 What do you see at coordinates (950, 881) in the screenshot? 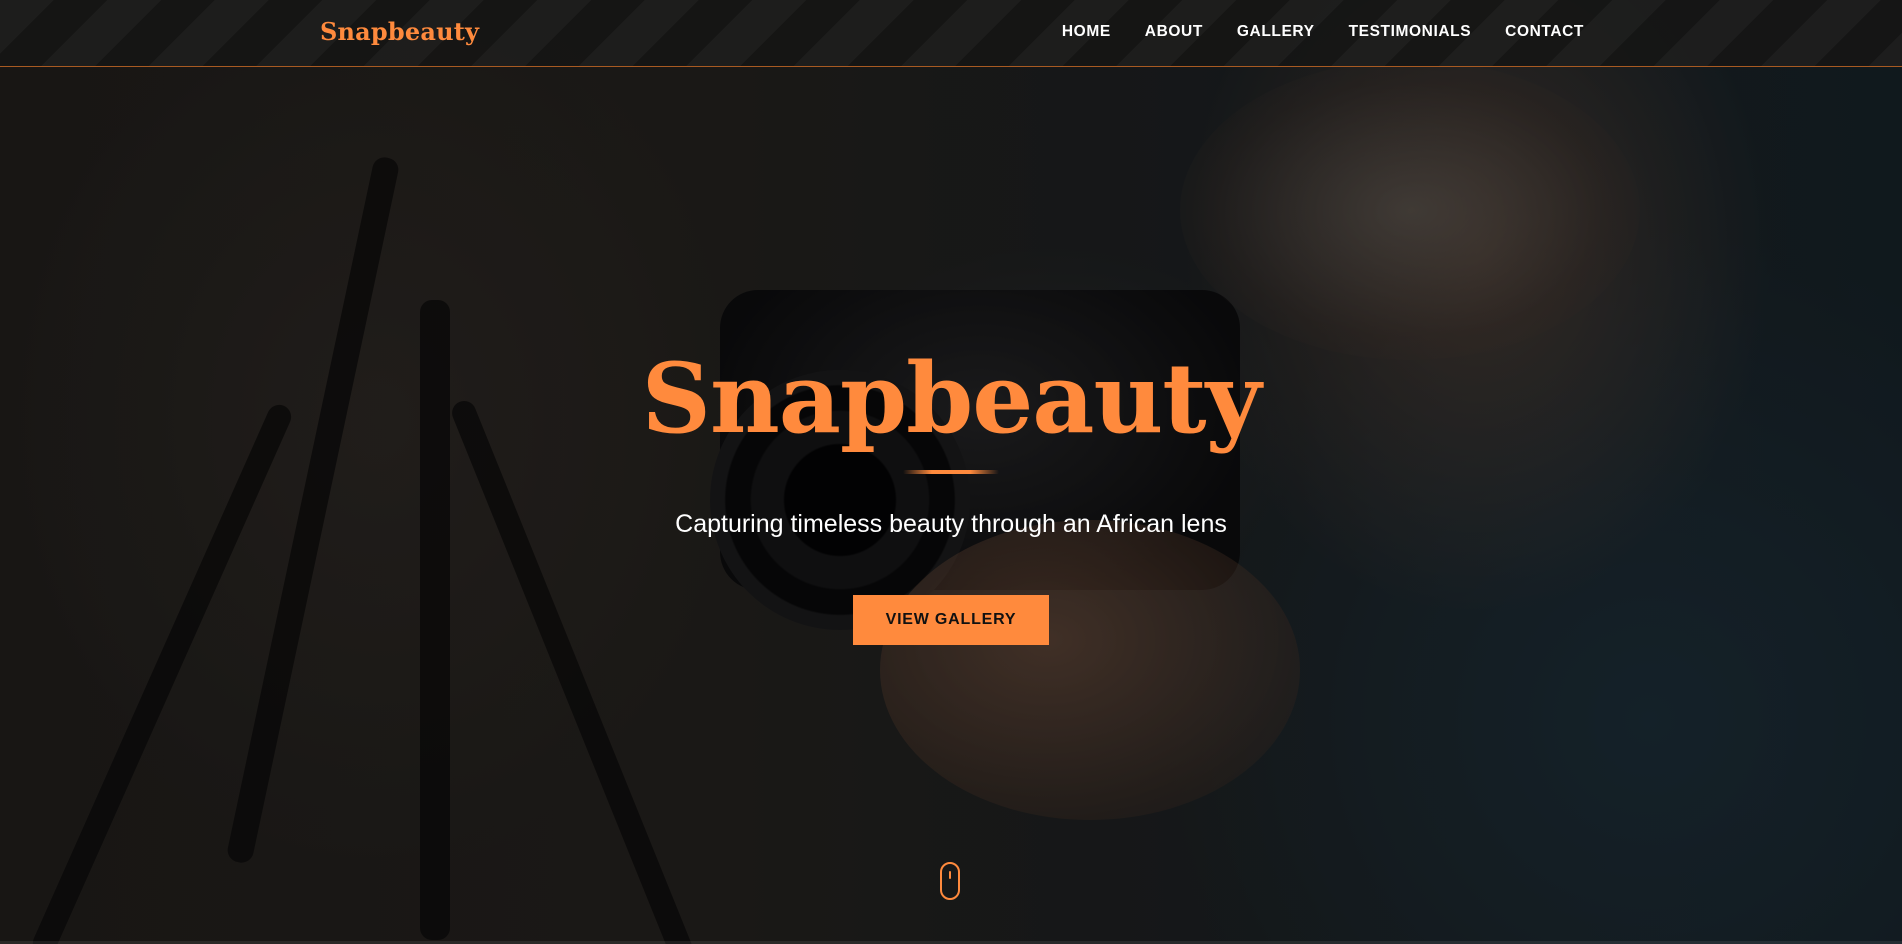
I see `mouse-scroll-icon` at bounding box center [950, 881].